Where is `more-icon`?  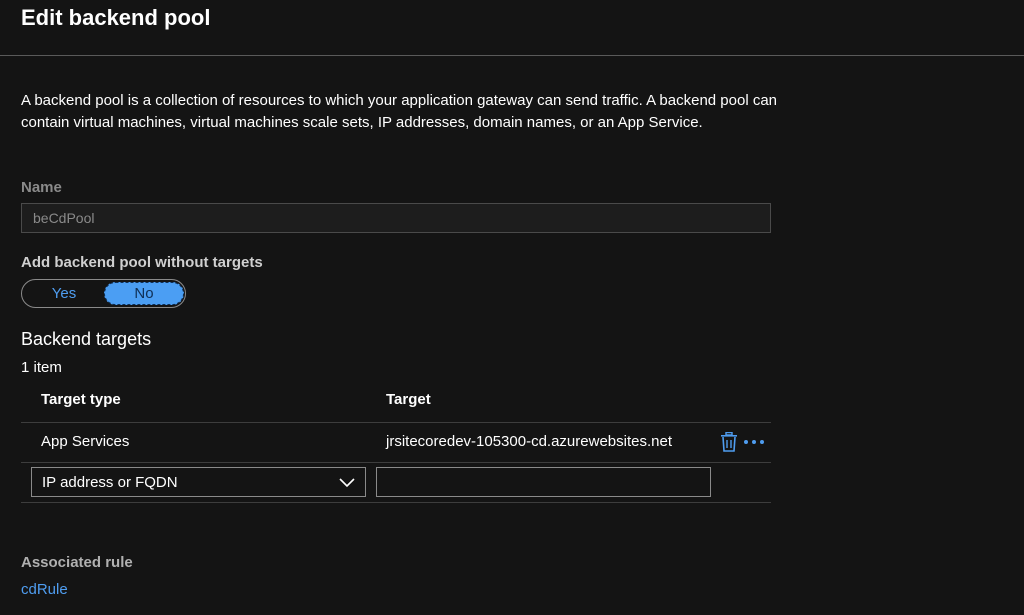
more-icon is located at coordinates (754, 442).